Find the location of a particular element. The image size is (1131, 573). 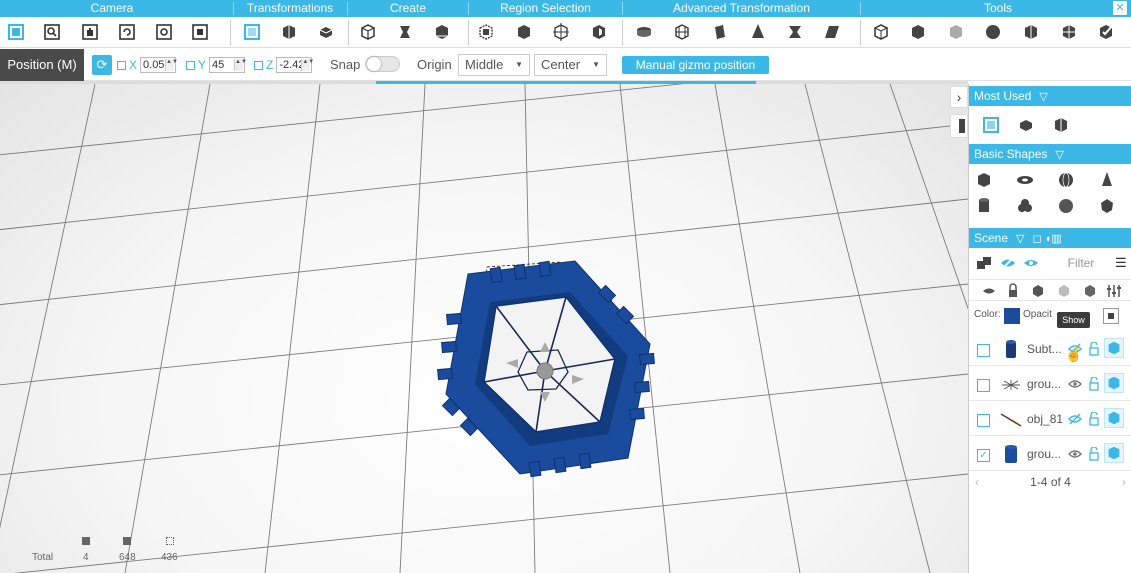

most-used-scale-icon is located at coordinates (1026, 125).